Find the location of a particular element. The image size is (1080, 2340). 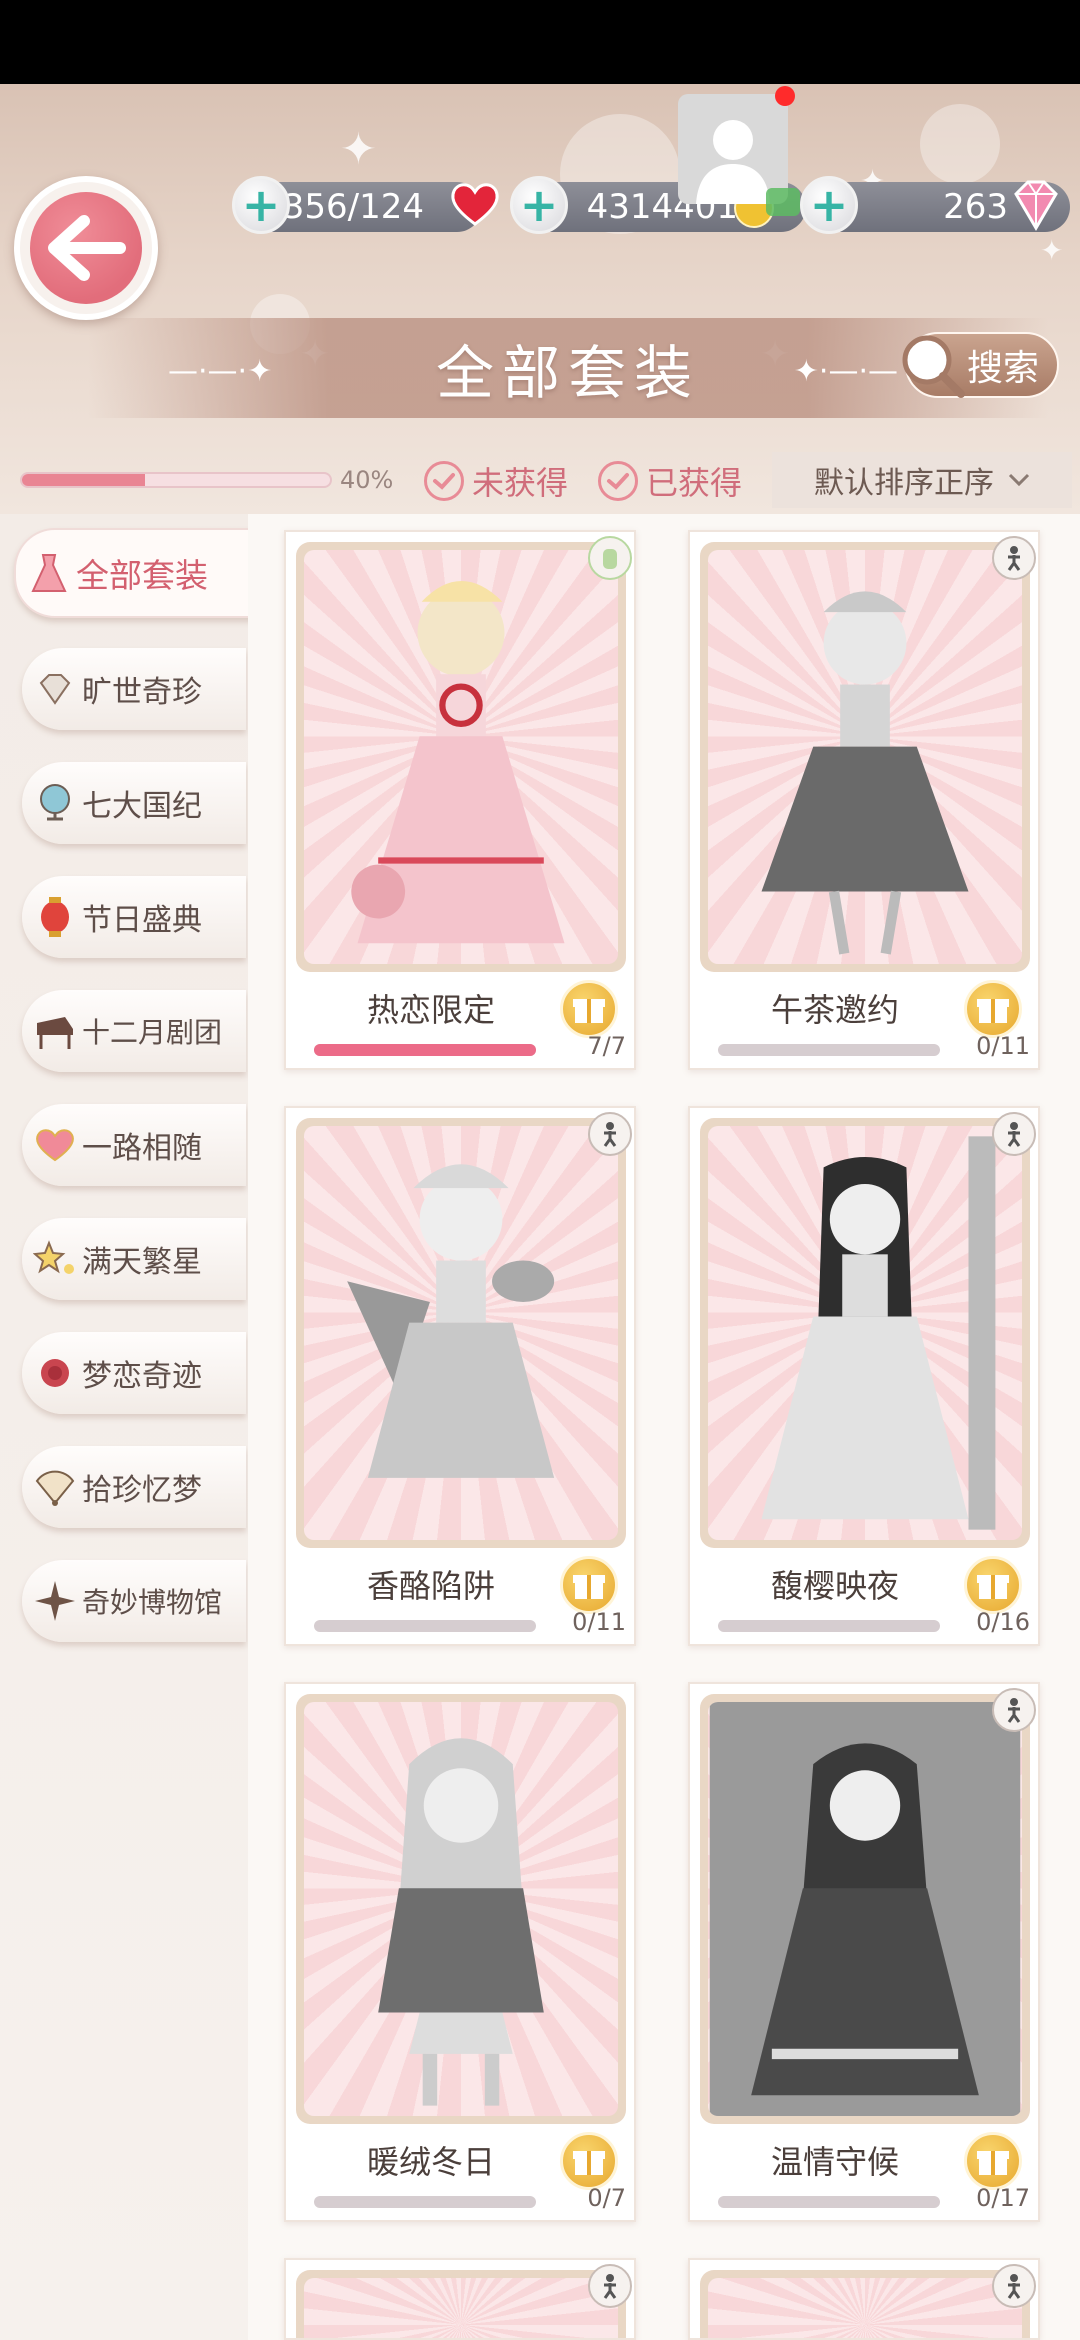

sidebar-item-wonder-museum: 奇妙博物馆 is located at coordinates (134, 1601).